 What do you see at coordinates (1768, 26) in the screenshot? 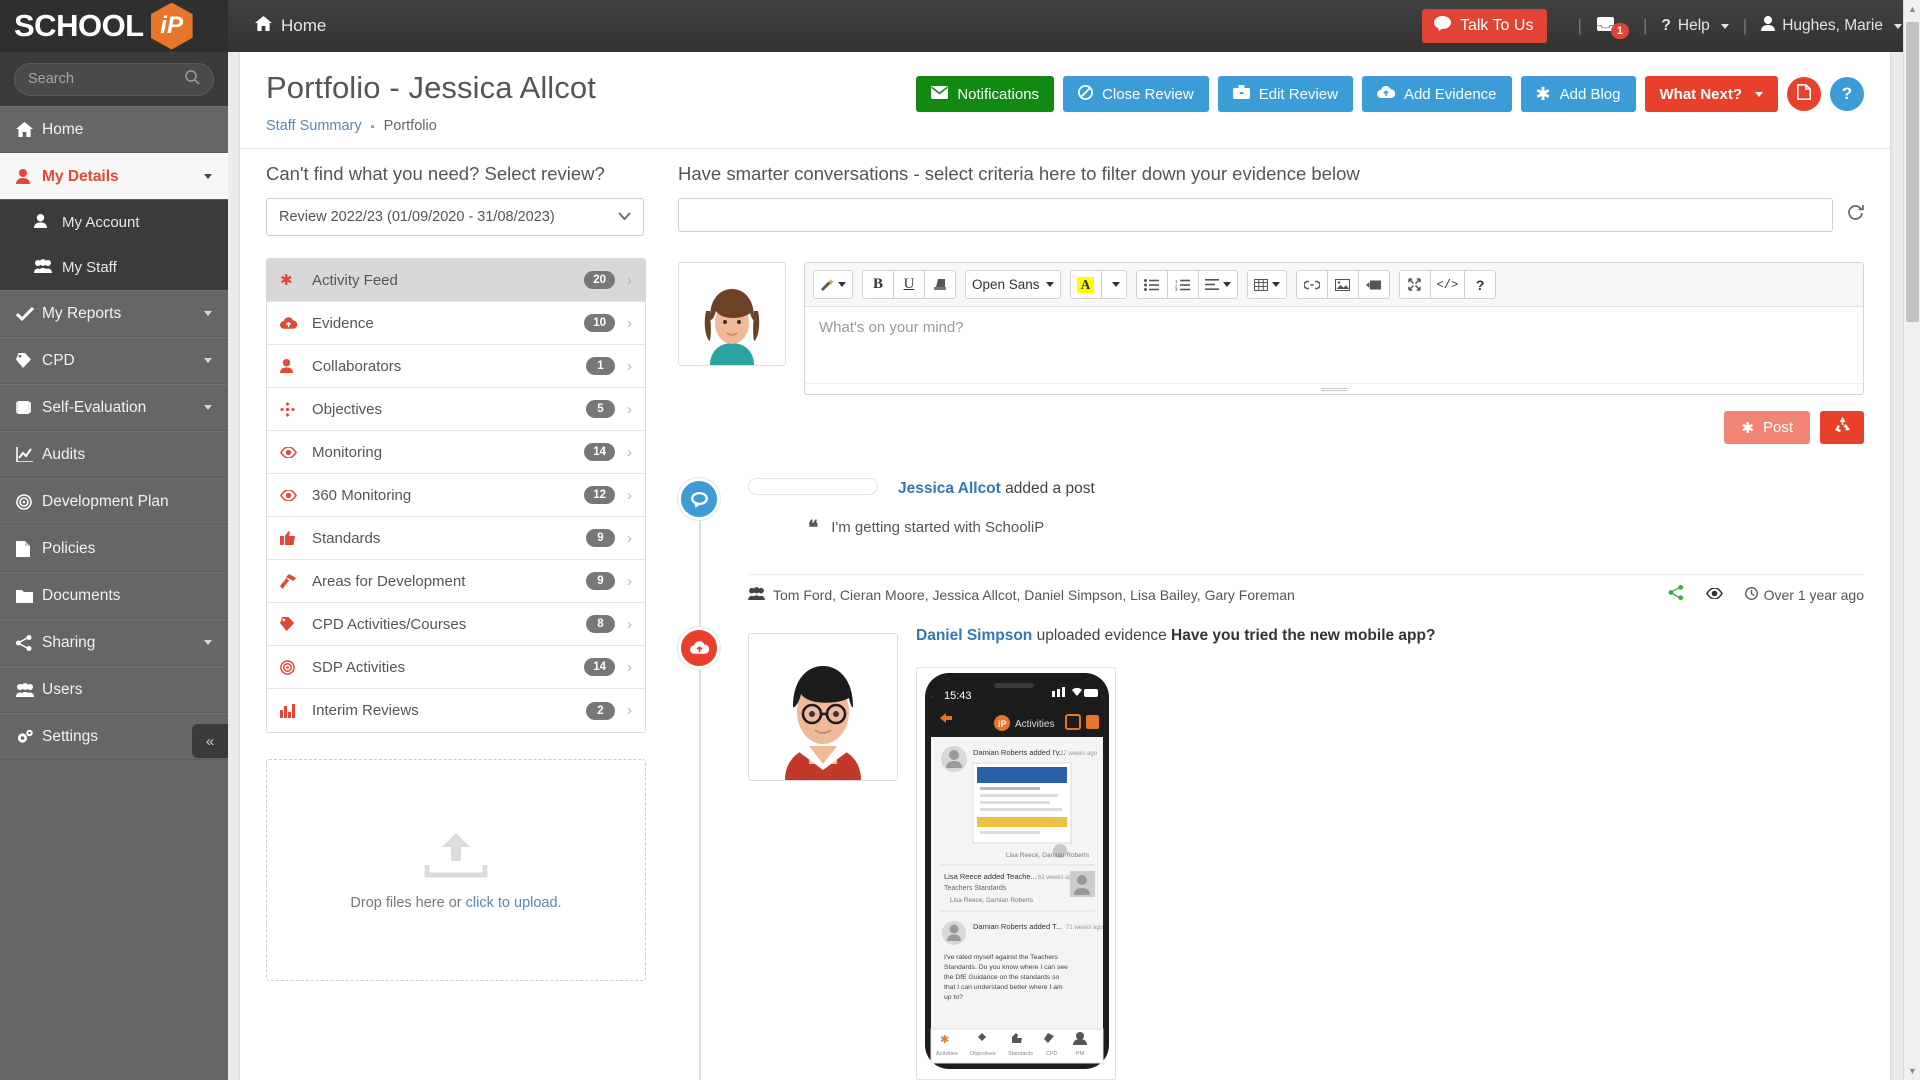
I see `user-icon` at bounding box center [1768, 26].